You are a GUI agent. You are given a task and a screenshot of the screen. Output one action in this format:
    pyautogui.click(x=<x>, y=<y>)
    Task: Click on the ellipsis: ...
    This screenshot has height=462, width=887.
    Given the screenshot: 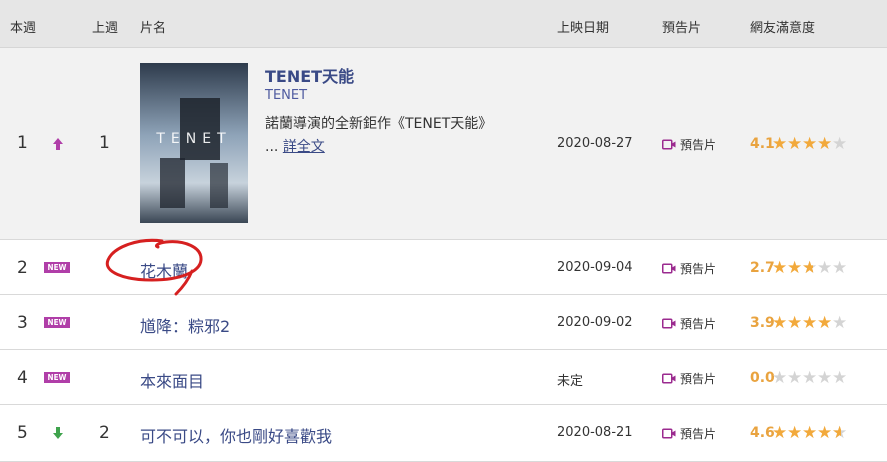 What is the action you would take?
    pyautogui.click(x=272, y=147)
    